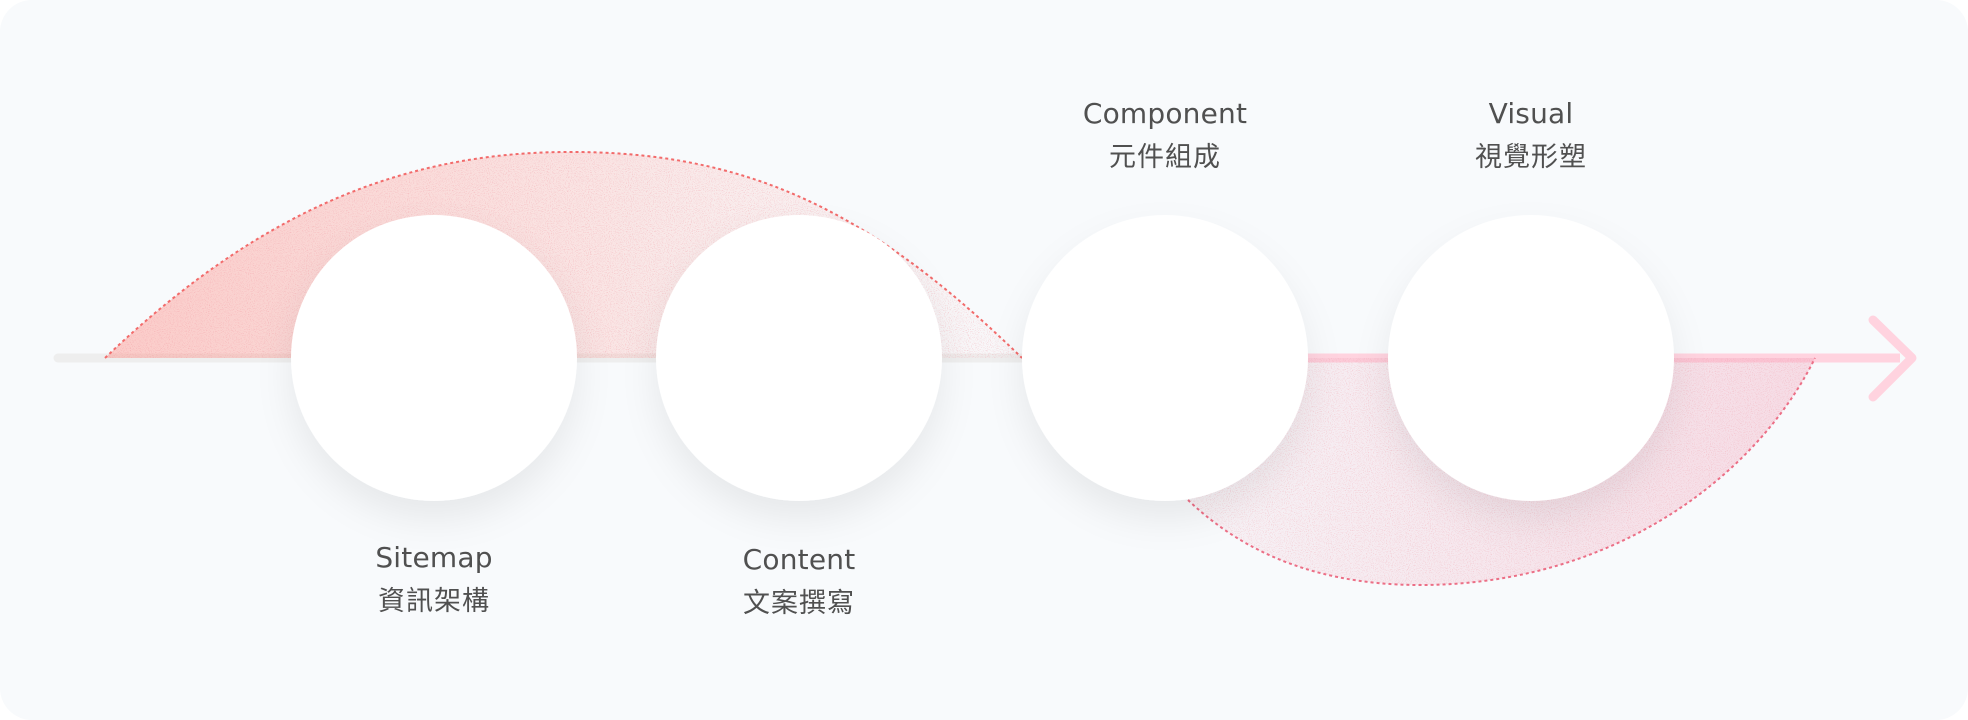 The image size is (1968, 720). I want to click on step-circle-sitemap, so click(434, 358).